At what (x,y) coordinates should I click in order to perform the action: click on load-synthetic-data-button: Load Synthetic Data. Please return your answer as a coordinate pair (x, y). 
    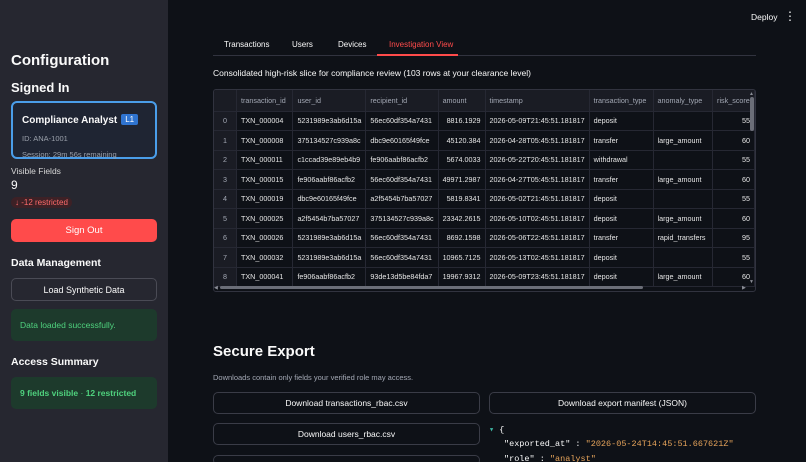
    Looking at the image, I should click on (84, 289).